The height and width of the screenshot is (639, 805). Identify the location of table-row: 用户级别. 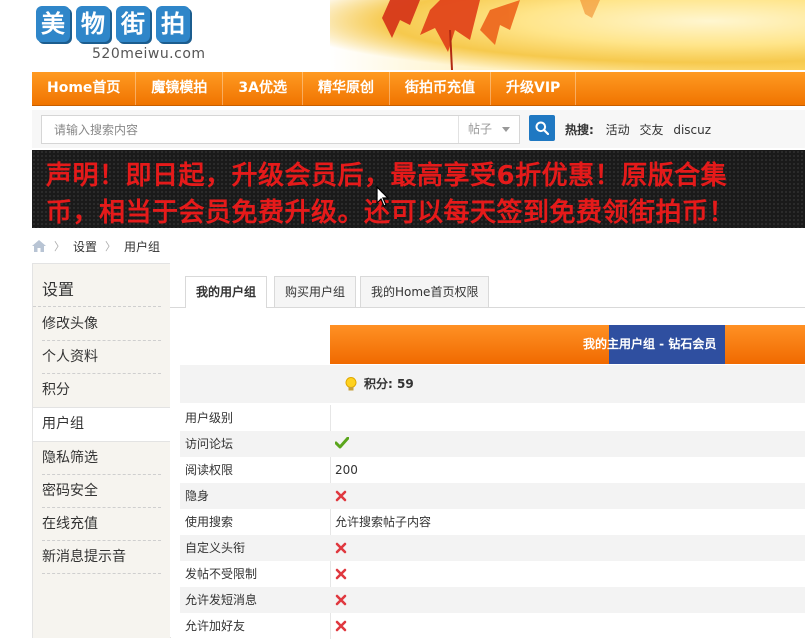
(492, 418).